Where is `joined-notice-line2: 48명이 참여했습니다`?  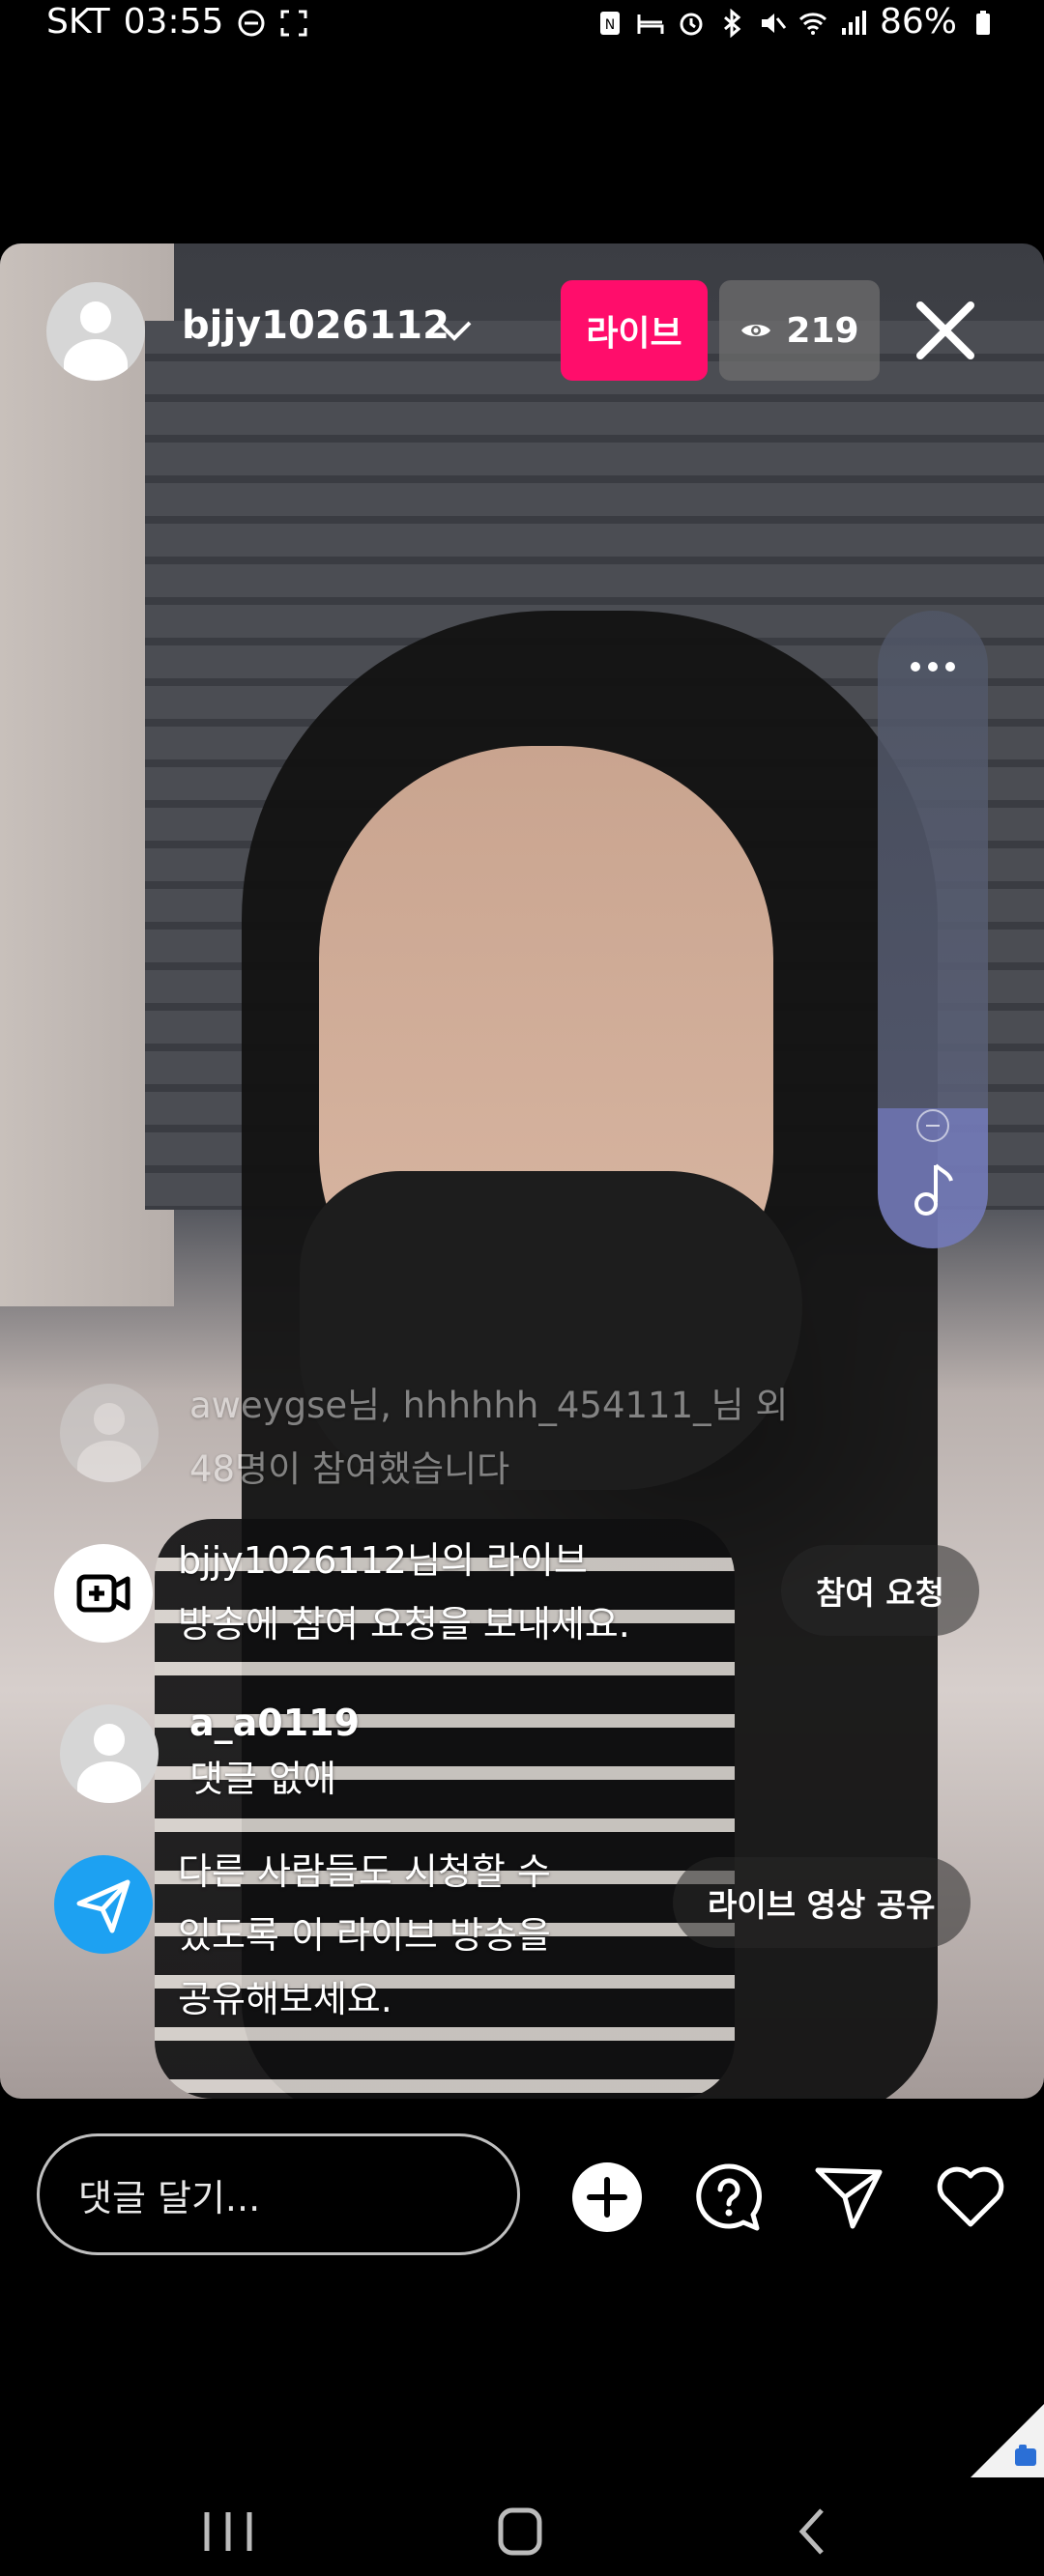
joined-notice-line2: 48명이 참여했습니다 is located at coordinates (349, 1469).